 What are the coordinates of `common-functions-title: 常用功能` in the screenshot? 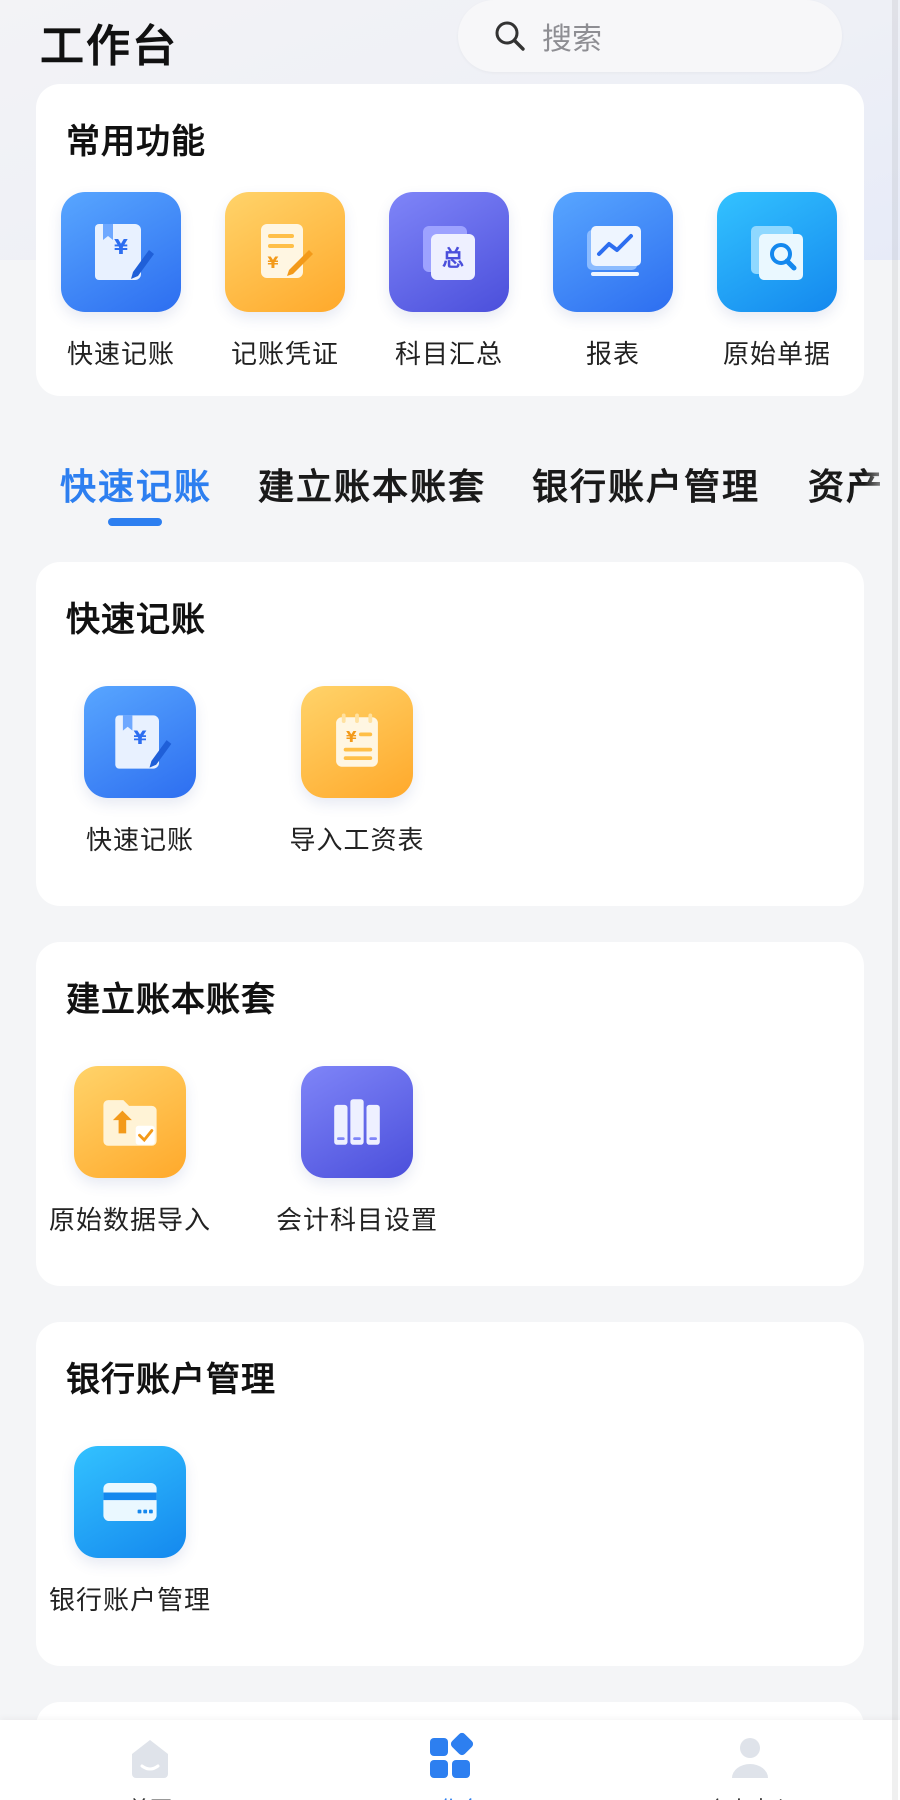 It's located at (136, 142).